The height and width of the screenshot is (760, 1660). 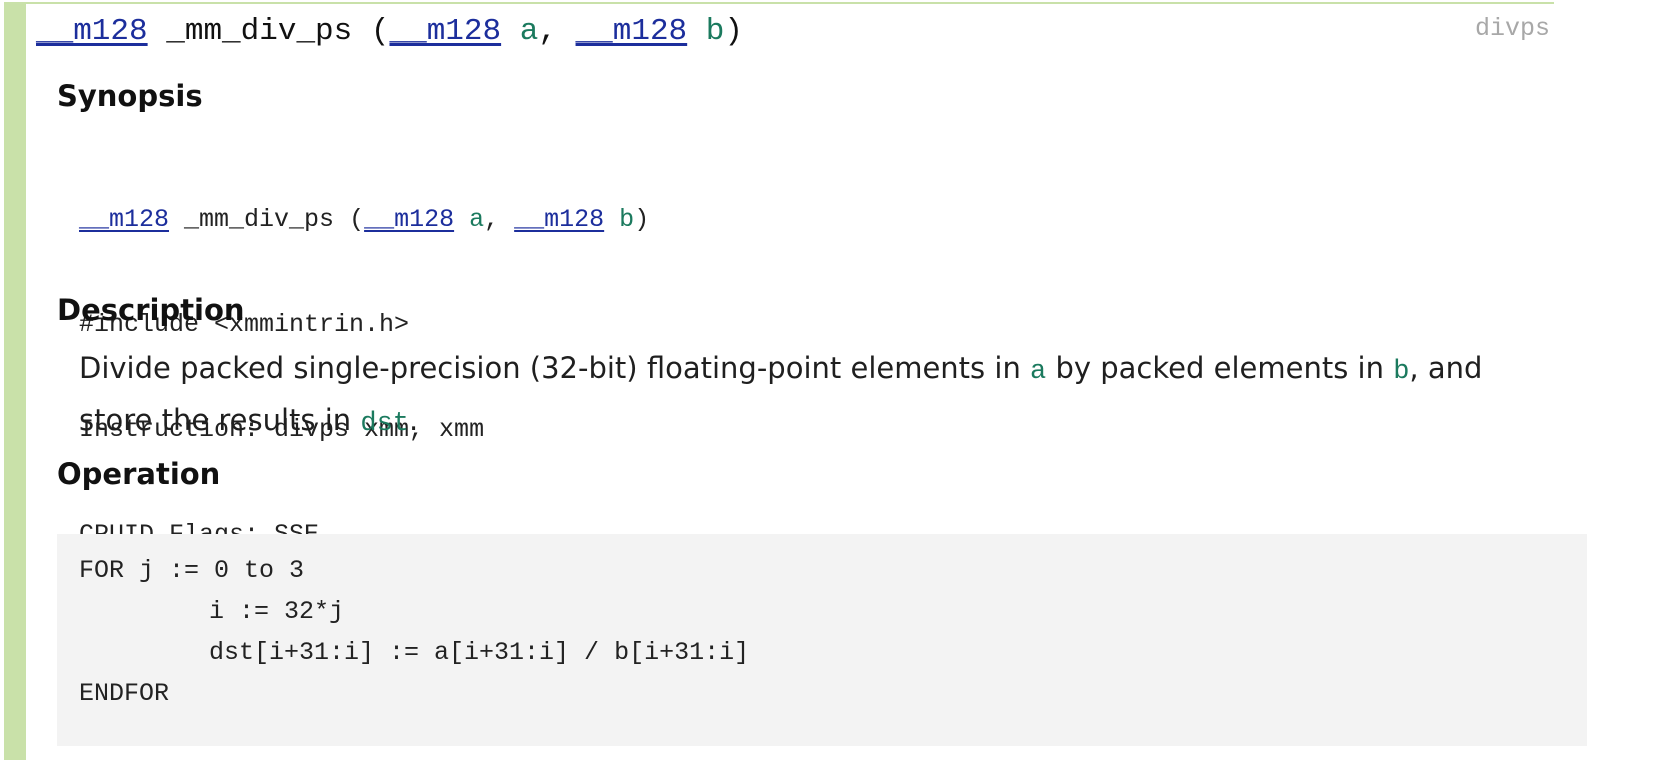 I want to click on operation-line: ENDFOR, so click(x=124, y=693).